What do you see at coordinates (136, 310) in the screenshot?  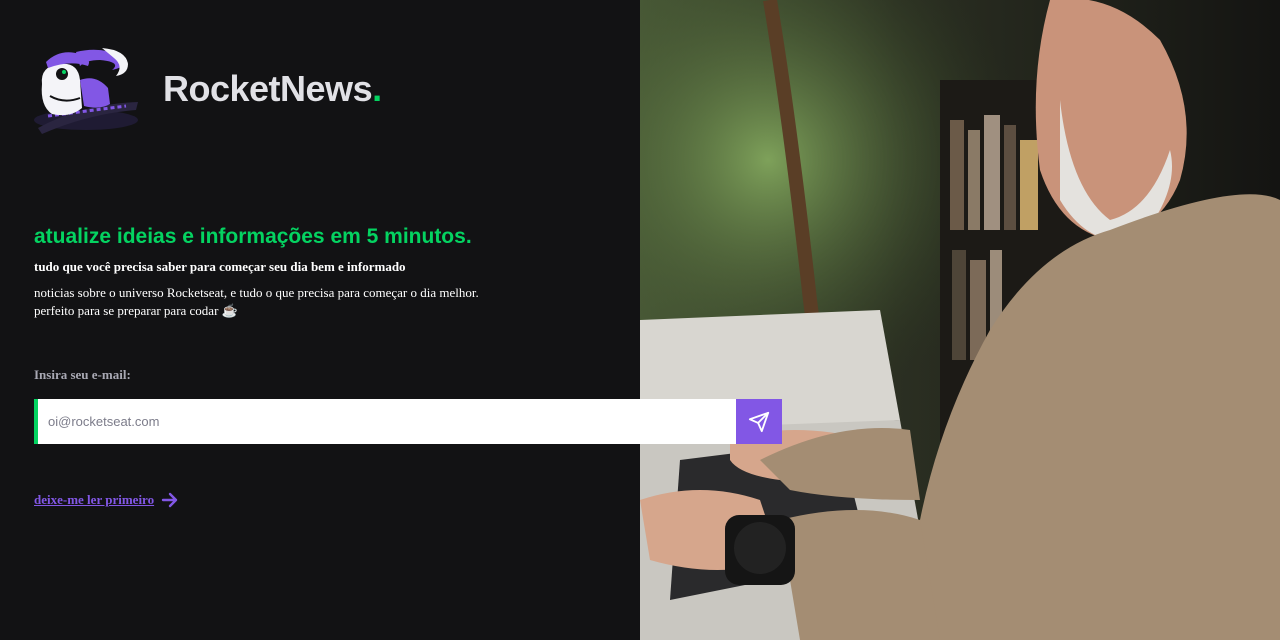 I see `description-line-2: perfeito para se preparar para codar ☕` at bounding box center [136, 310].